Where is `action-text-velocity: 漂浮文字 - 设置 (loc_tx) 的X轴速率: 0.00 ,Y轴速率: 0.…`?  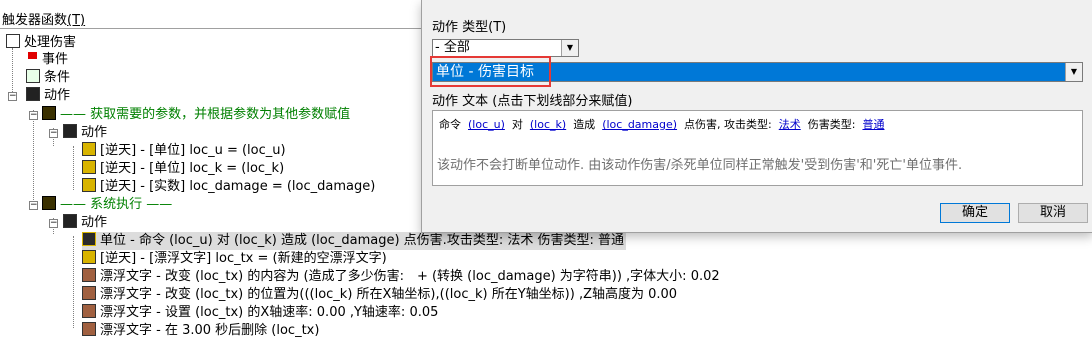
action-text-velocity: 漂浮文字 - 设置 (loc_tx) 的X轴速率: 0.00 ,Y轴速率: 0.… is located at coordinates (260, 313).